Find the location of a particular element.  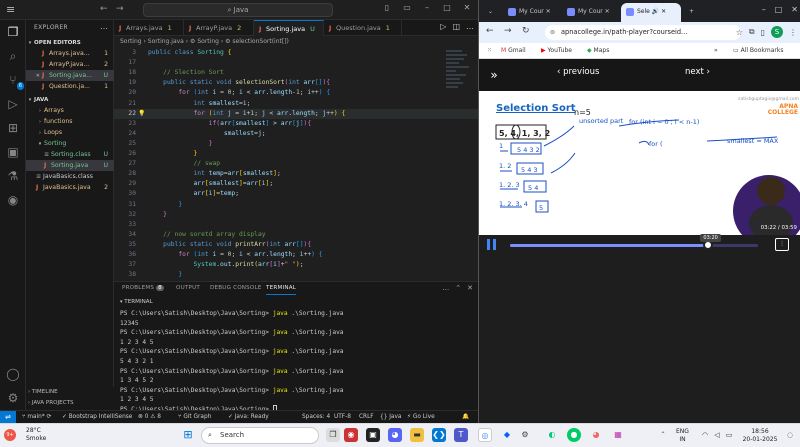

chrome-menu-icon: ⋮ is located at coordinates (793, 32).